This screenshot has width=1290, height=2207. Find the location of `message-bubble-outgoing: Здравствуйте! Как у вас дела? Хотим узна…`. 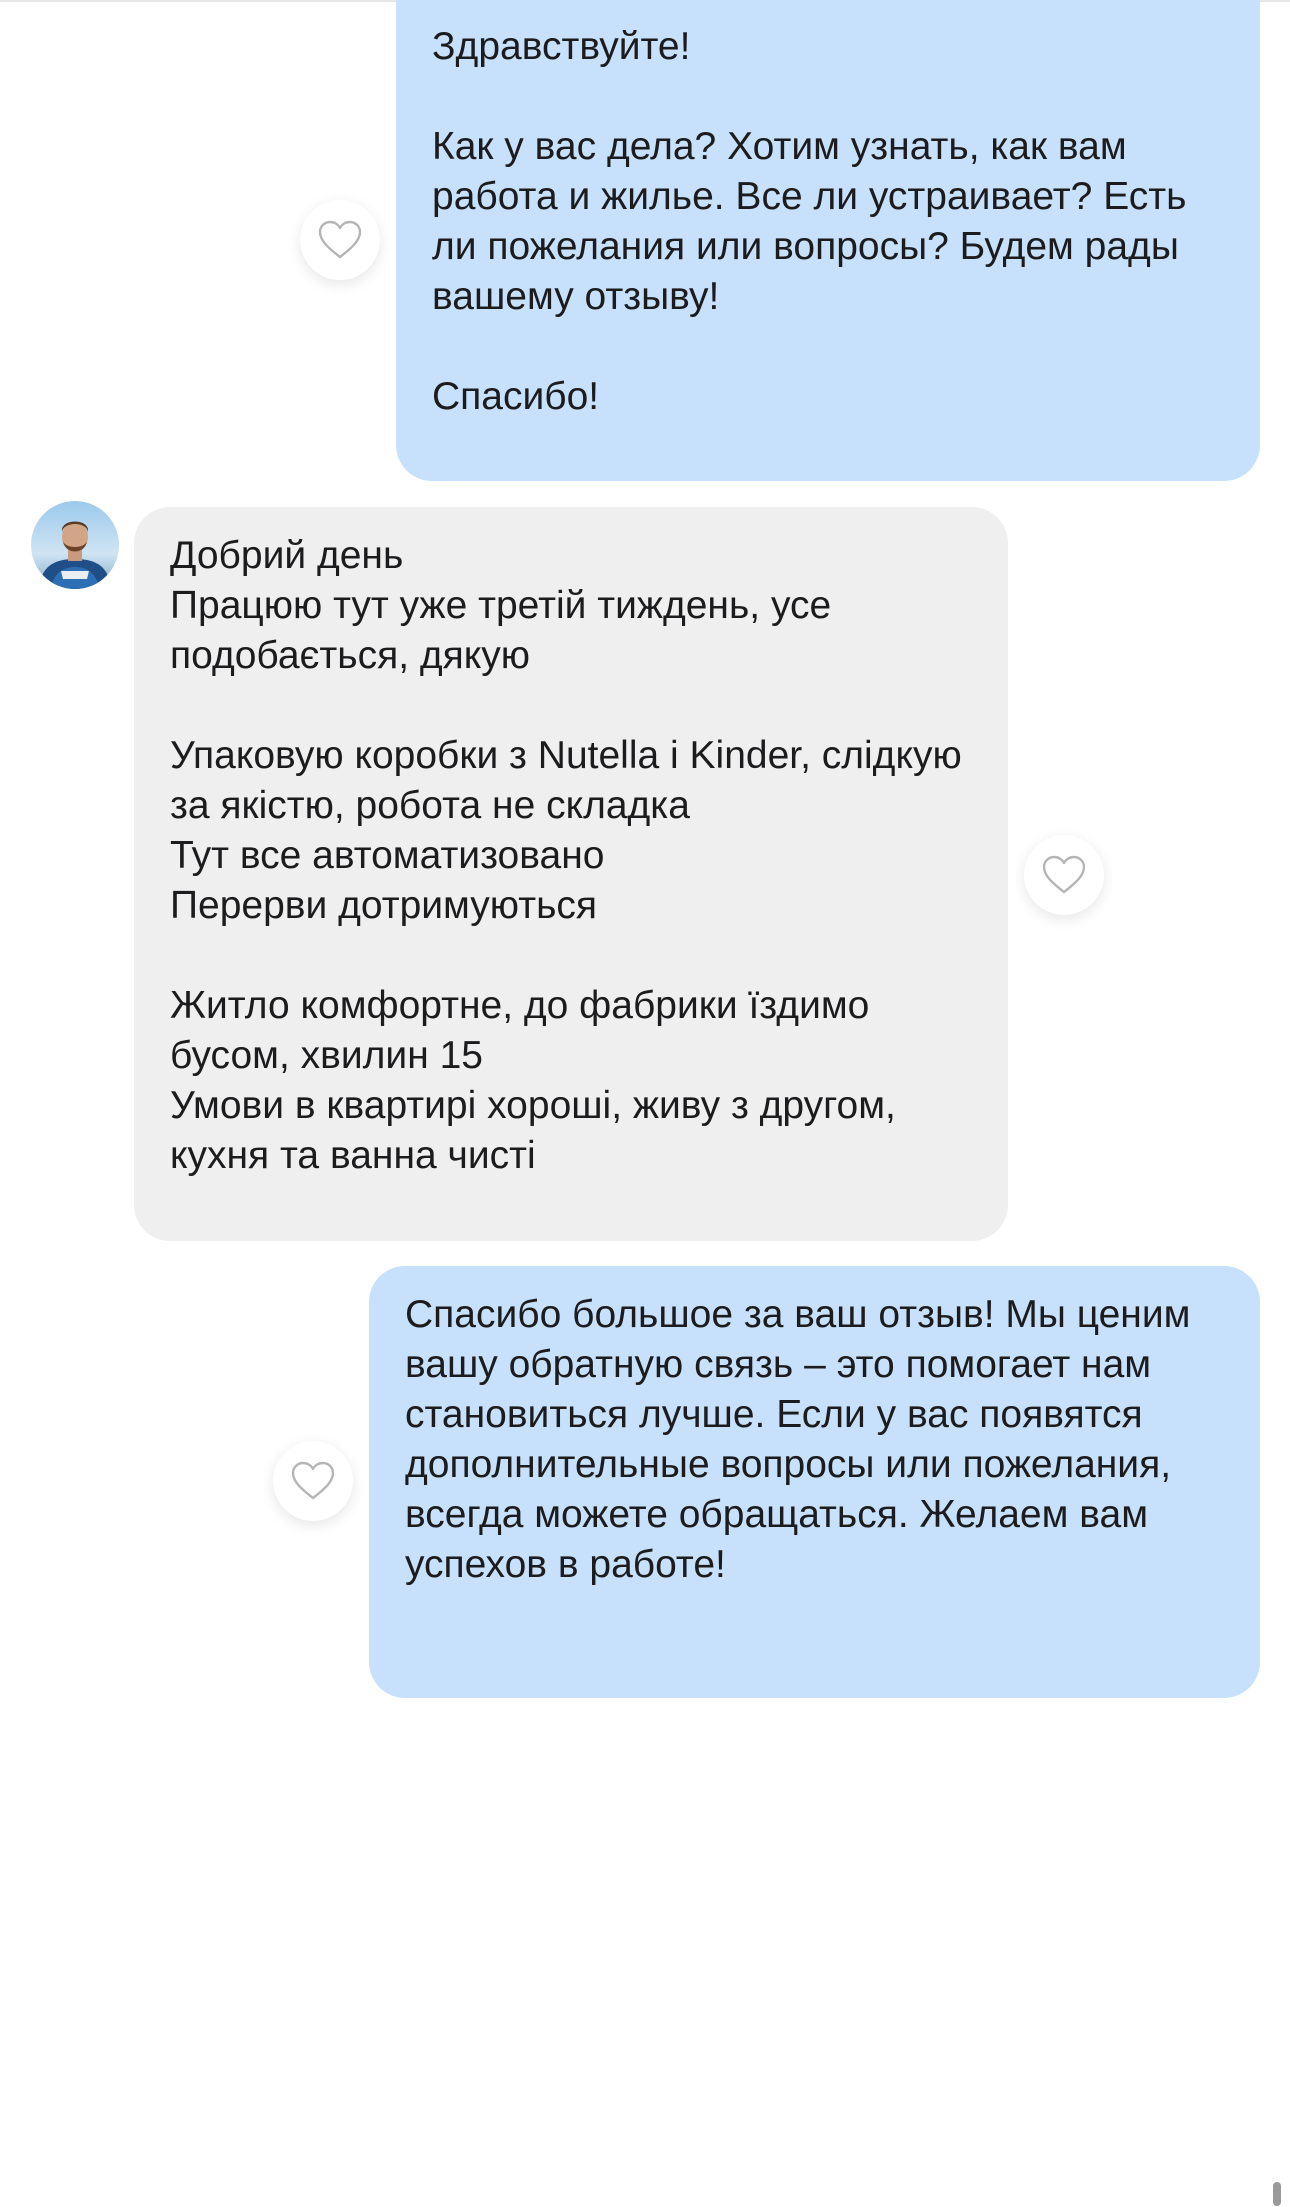

message-bubble-outgoing: Здравствуйте! Как у вас дела? Хотим узна… is located at coordinates (828, 240).